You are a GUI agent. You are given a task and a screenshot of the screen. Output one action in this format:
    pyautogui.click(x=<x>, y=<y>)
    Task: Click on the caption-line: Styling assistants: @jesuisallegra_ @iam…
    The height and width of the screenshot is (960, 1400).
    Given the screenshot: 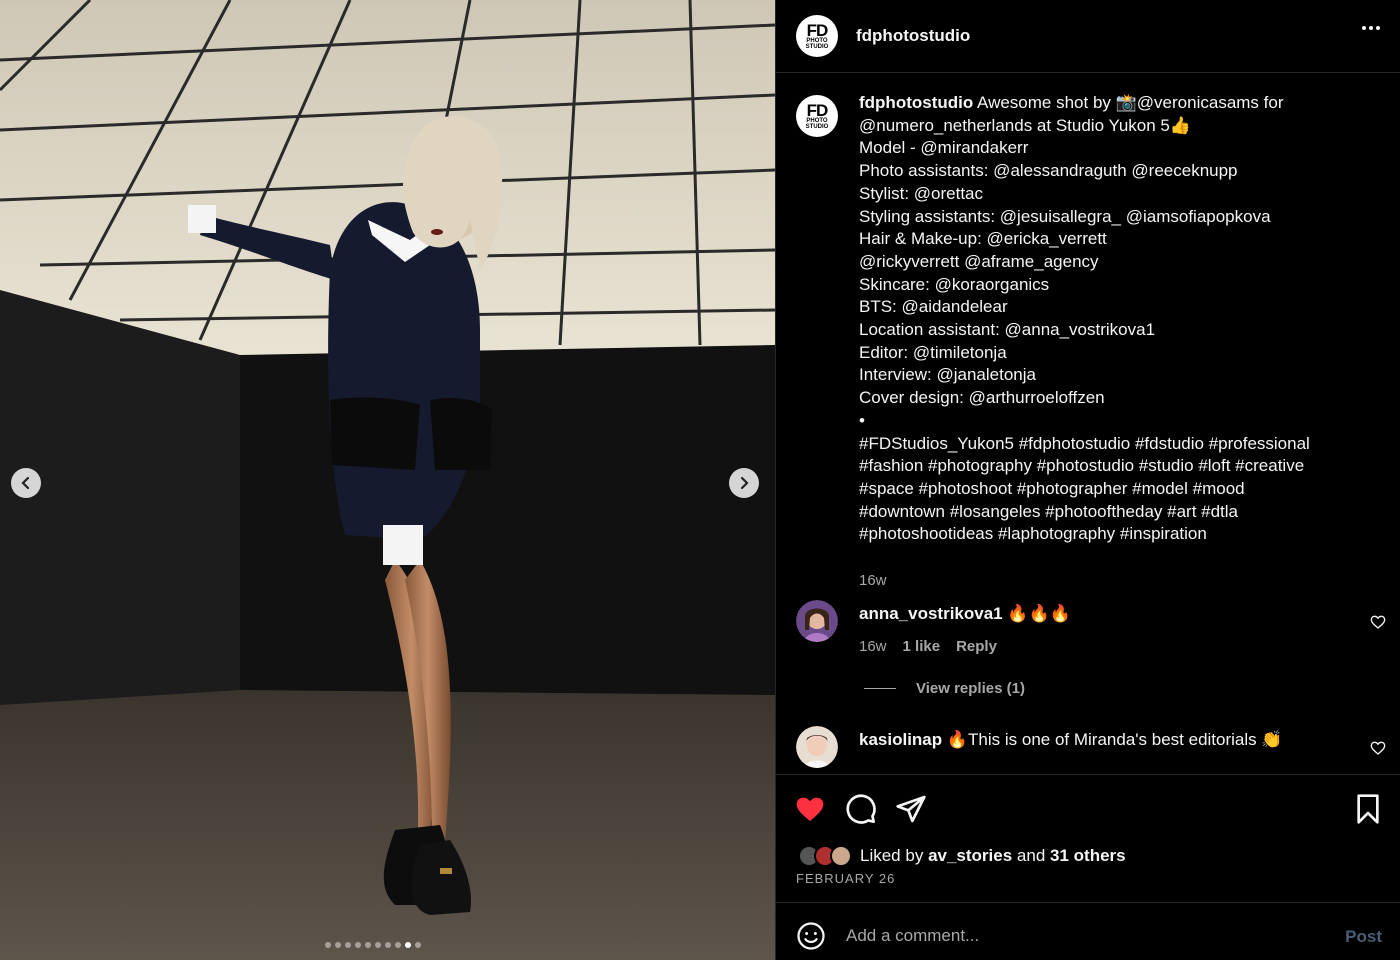 What is the action you would take?
    pyautogui.click(x=1119, y=217)
    